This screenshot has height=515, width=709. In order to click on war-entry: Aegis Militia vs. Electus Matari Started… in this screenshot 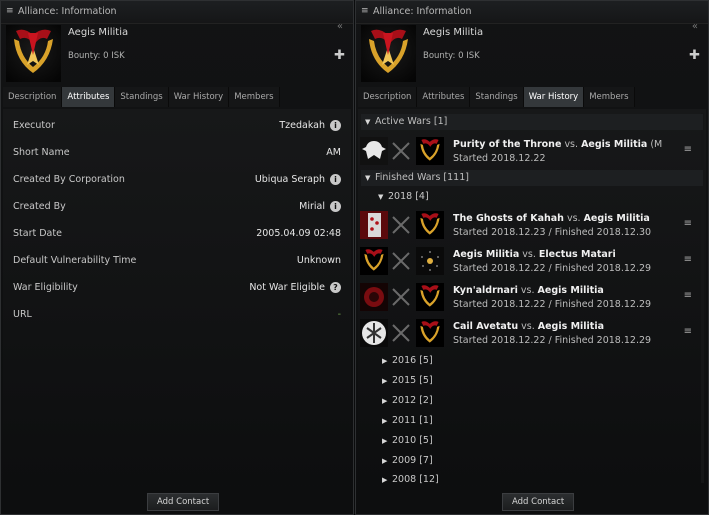, I will do `click(532, 264)`.